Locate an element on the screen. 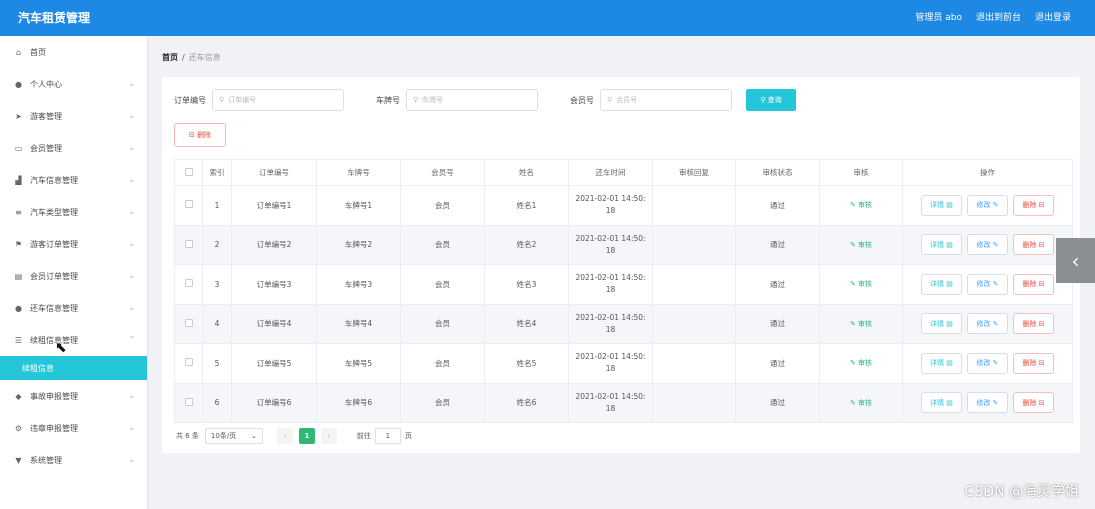 Image resolution: width=1095 pixels, height=509 pixels. order-number-cell: 订单编号1 is located at coordinates (274, 205).